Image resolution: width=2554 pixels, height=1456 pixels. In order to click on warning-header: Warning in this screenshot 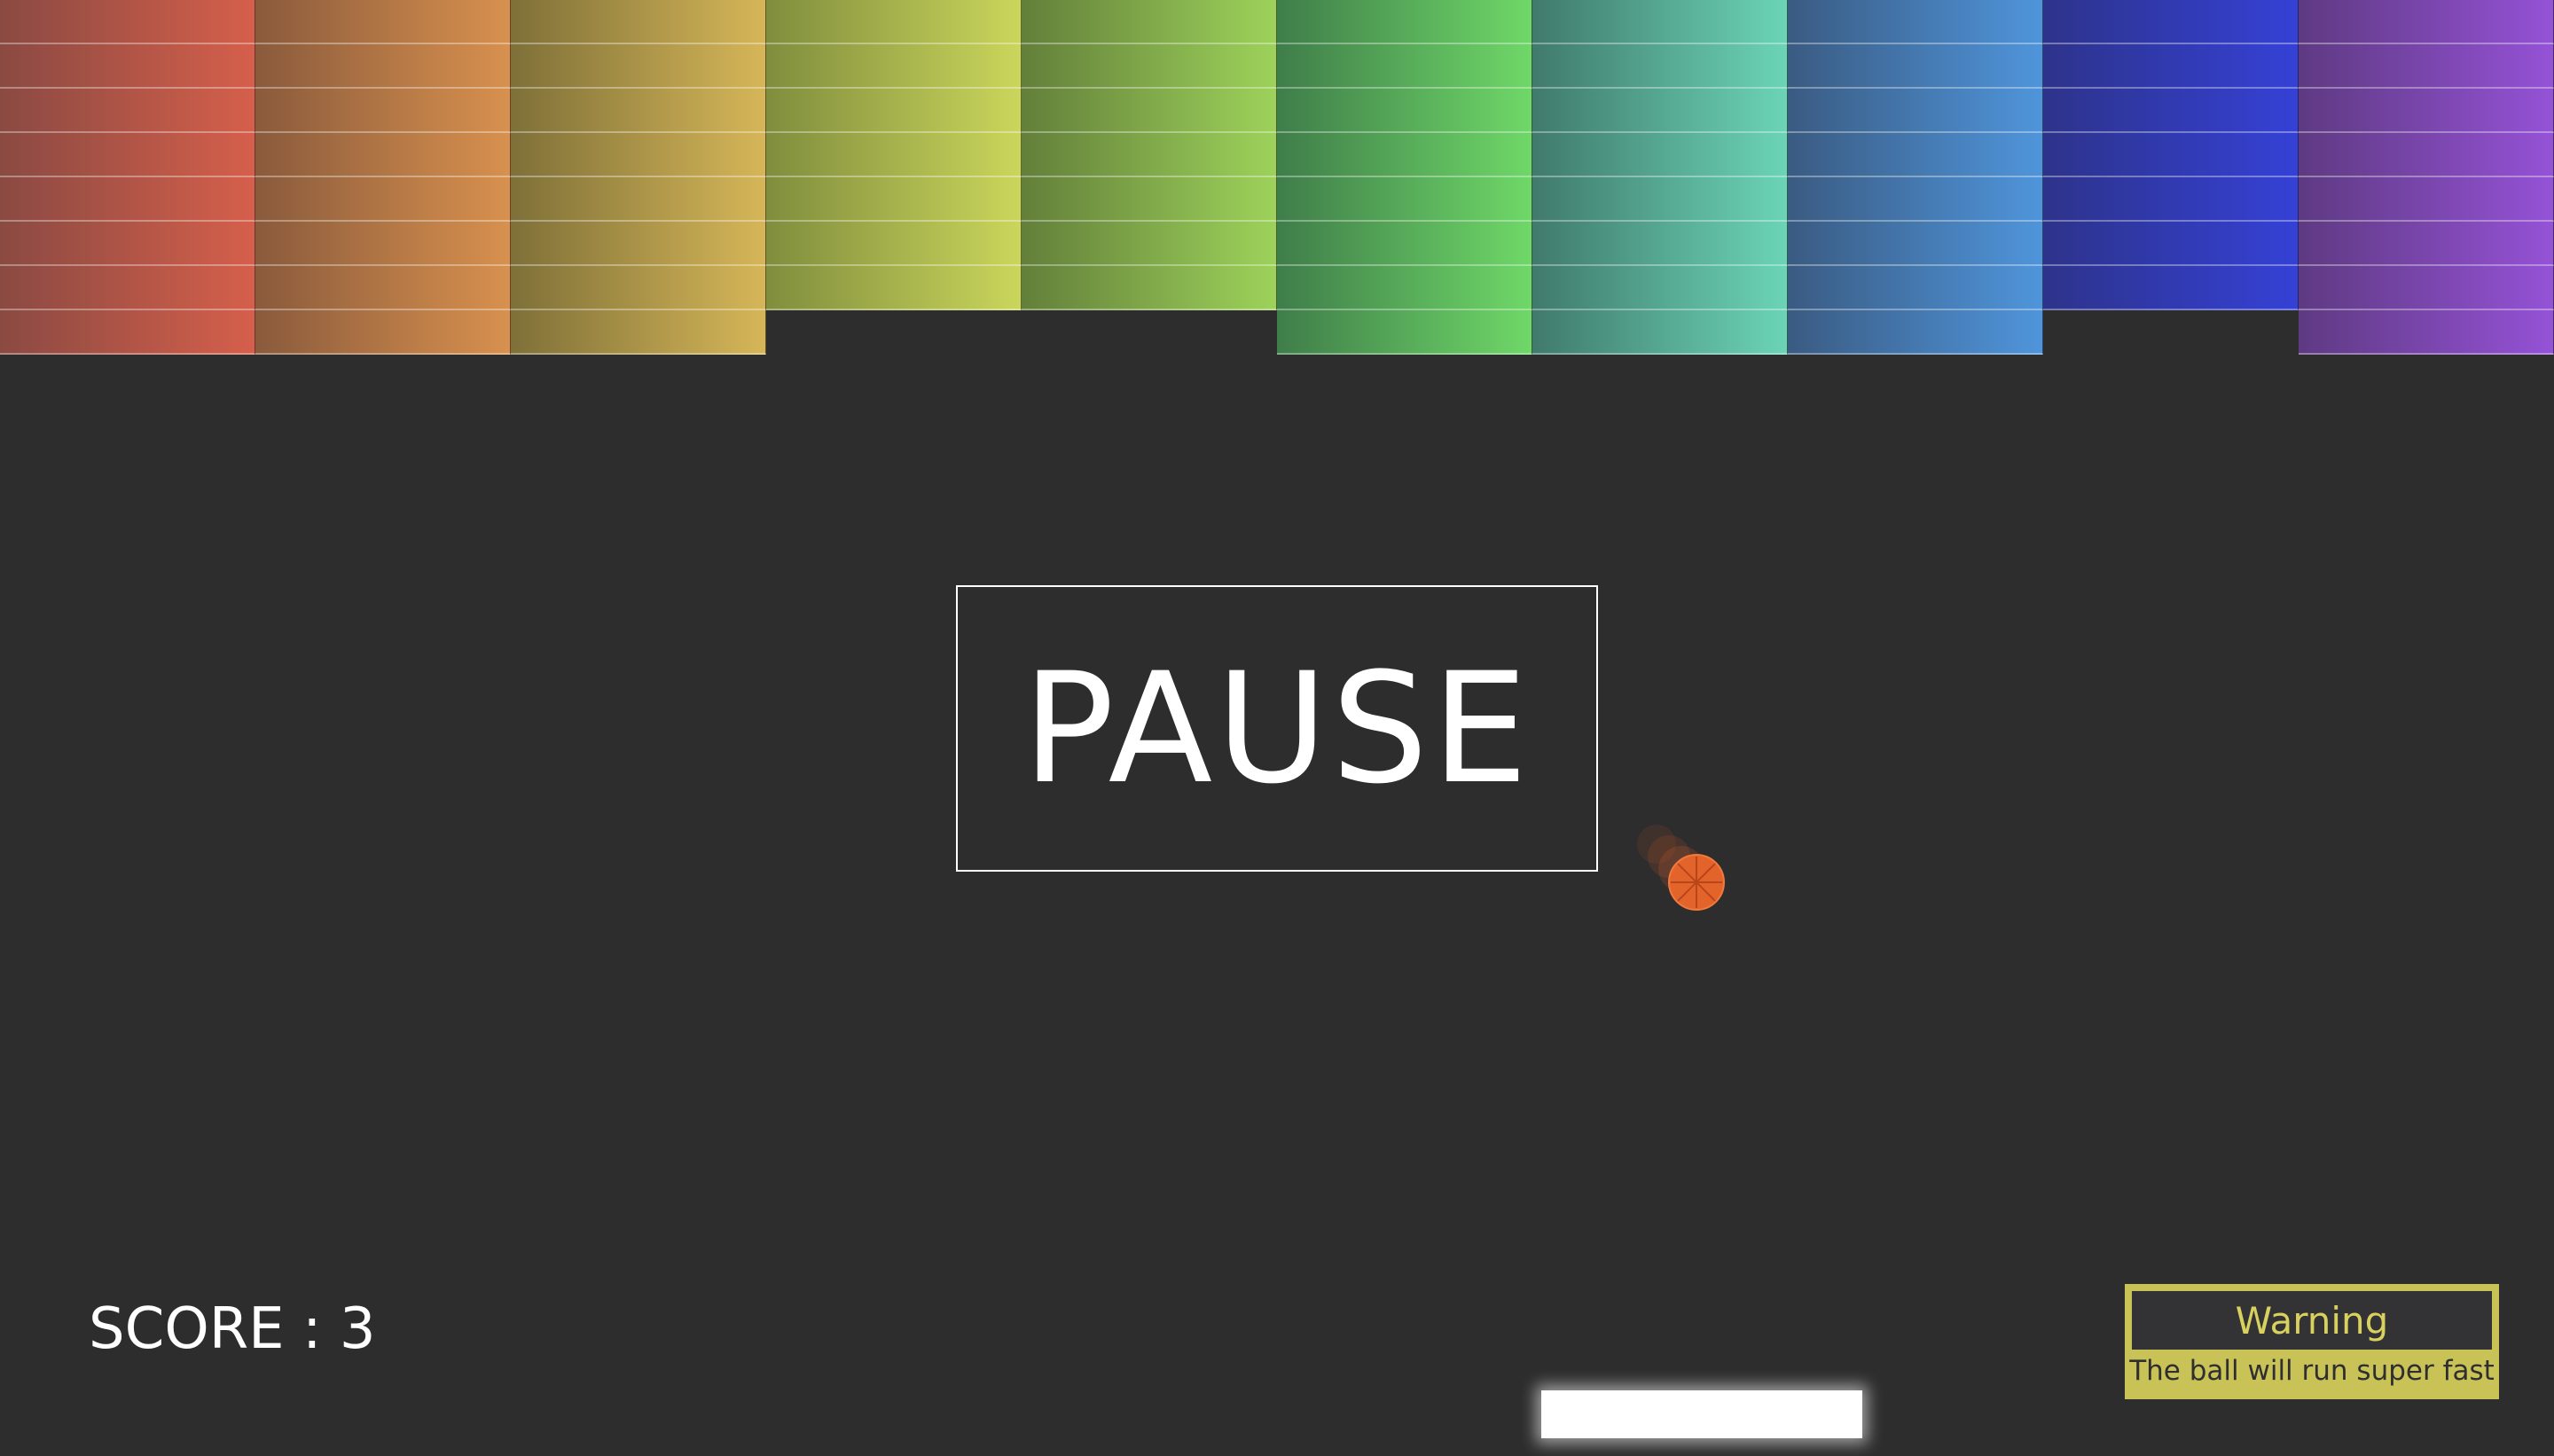, I will do `click(2312, 1320)`.